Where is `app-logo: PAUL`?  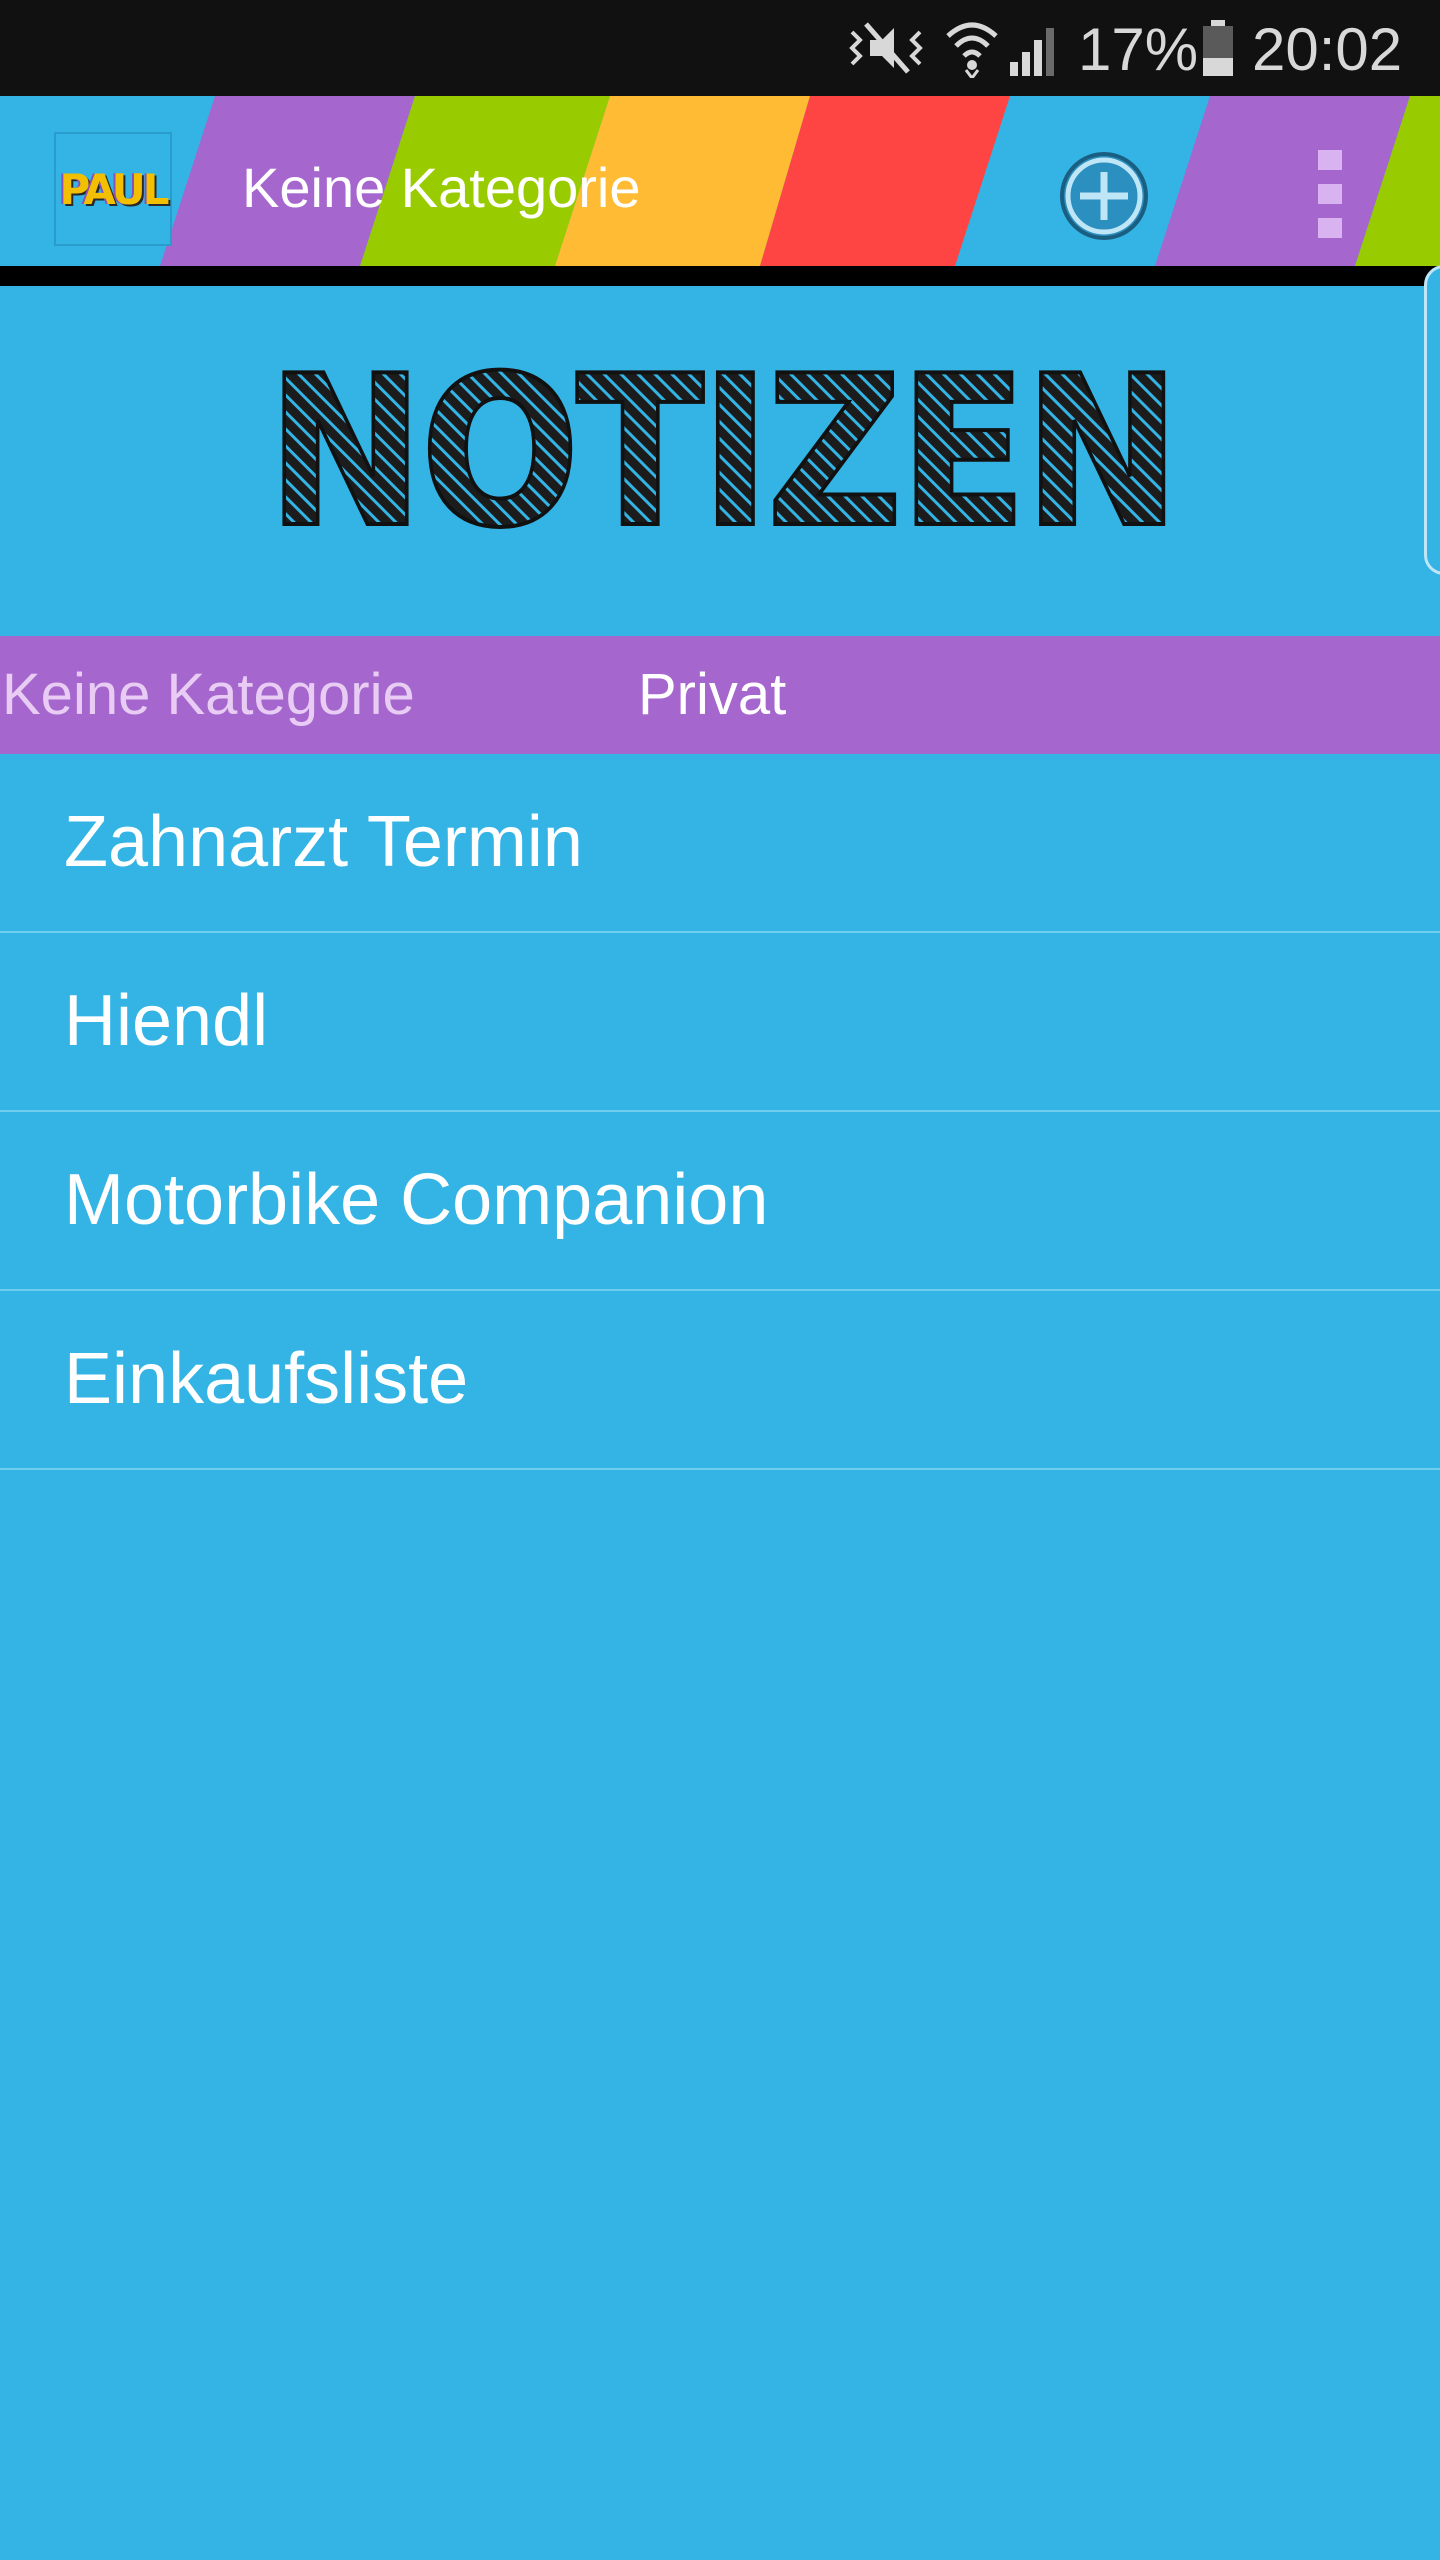
app-logo: PAUL is located at coordinates (113, 189).